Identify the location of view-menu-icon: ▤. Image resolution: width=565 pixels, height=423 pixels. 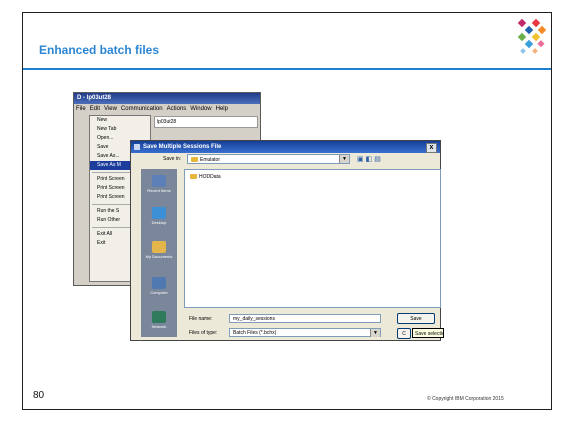
(378, 159).